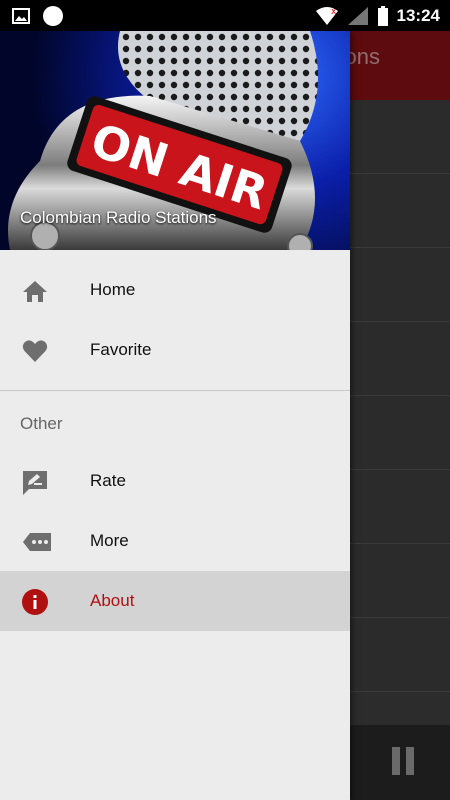 Image resolution: width=450 pixels, height=800 pixels. Describe the element at coordinates (403, 761) in the screenshot. I see `pause-icon` at that location.